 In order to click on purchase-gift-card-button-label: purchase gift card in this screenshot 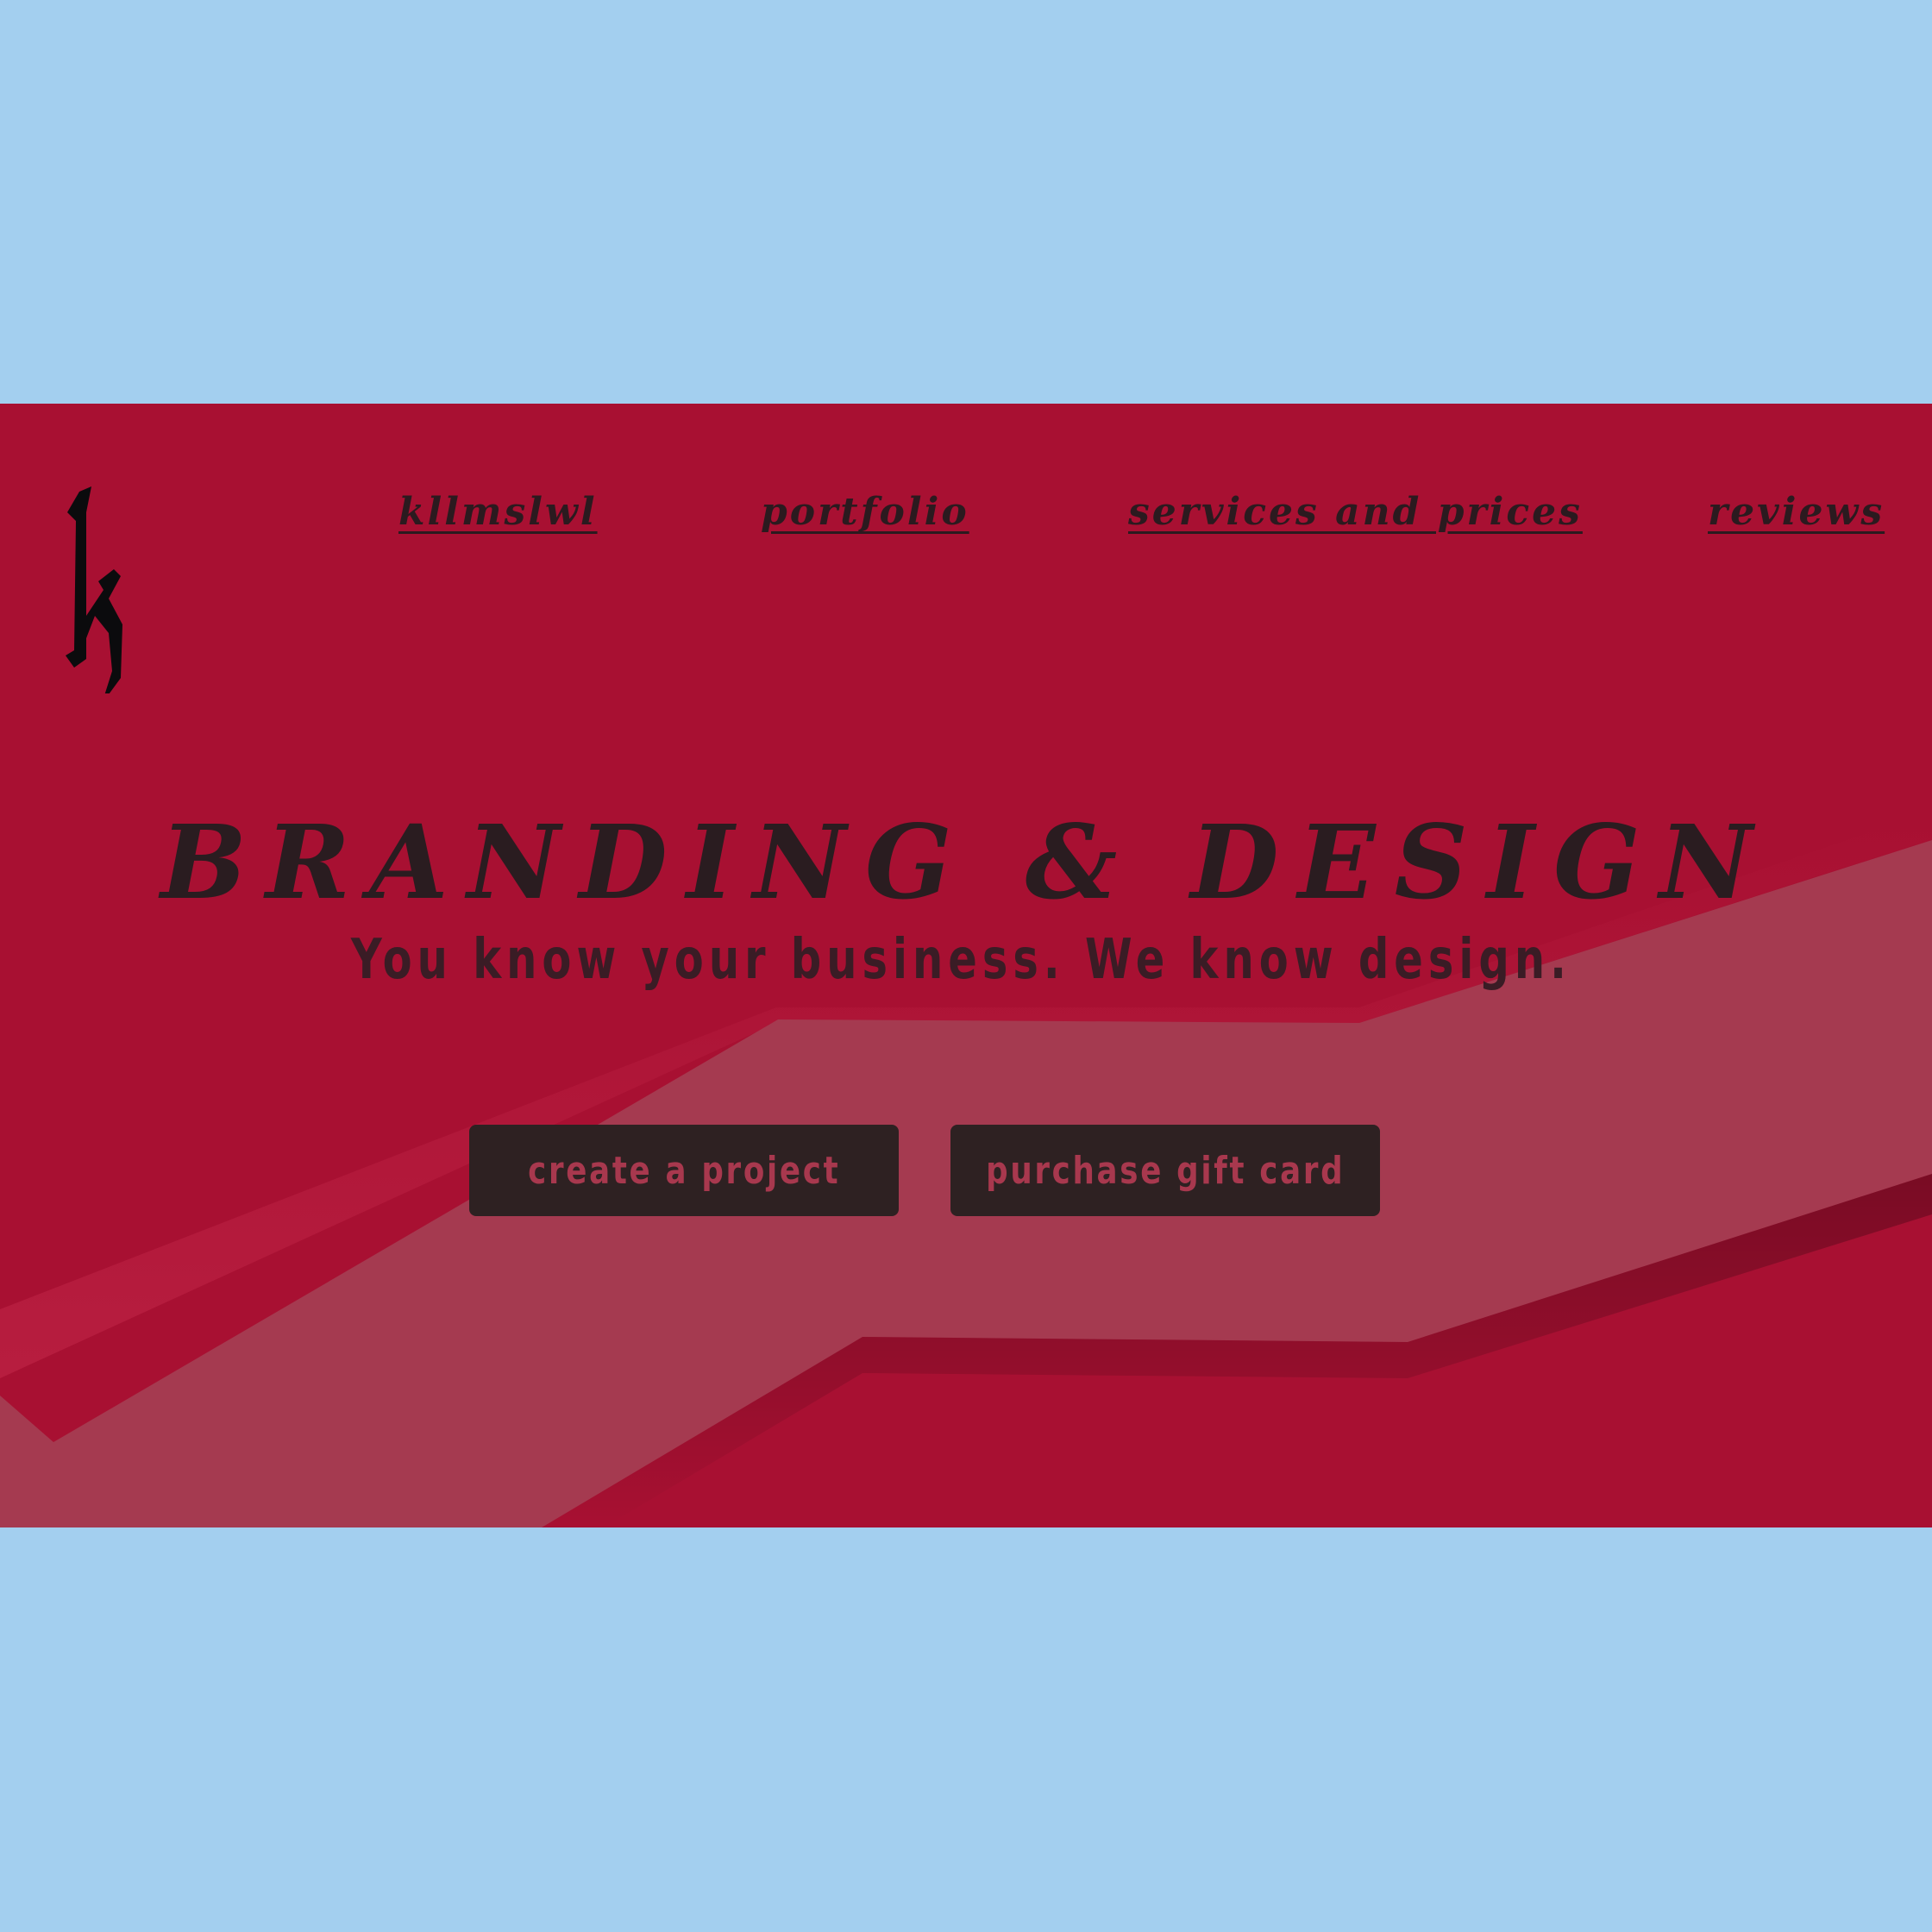, I will do `click(1165, 1170)`.